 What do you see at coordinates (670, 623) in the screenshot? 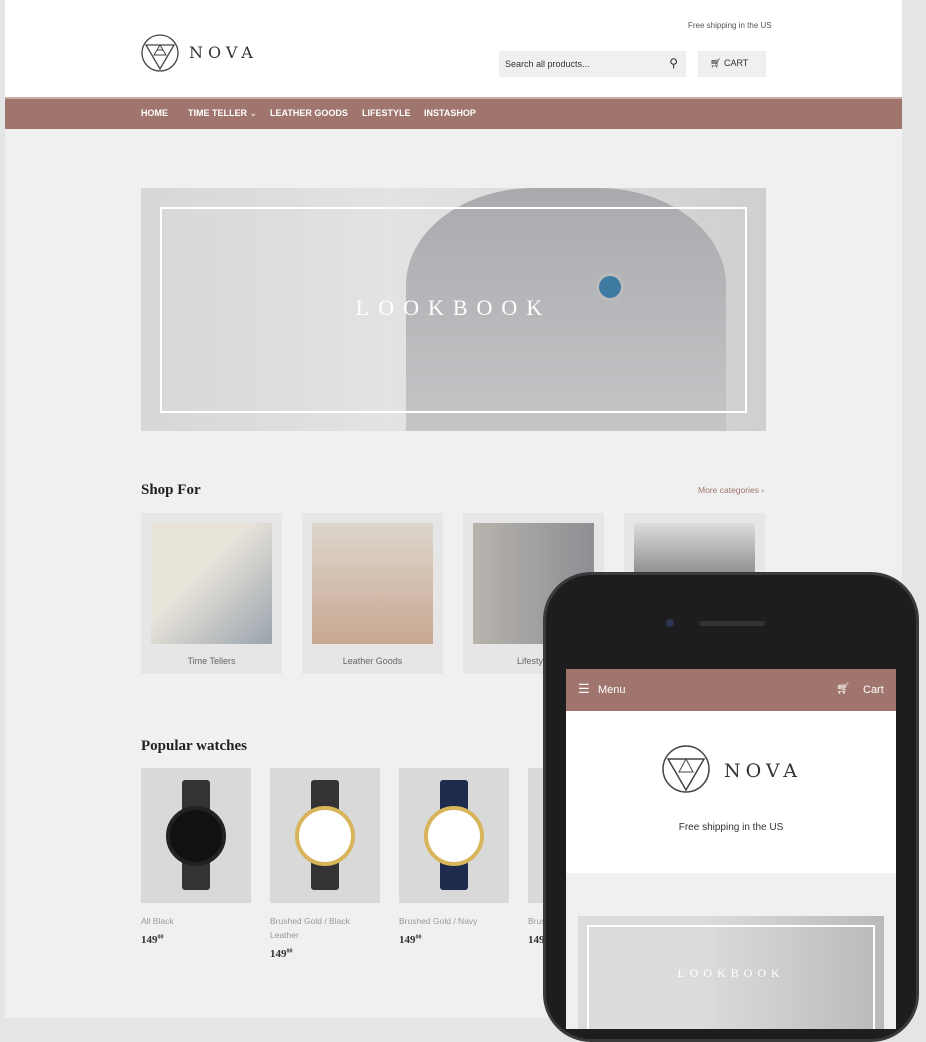
I see `camera-icon` at bounding box center [670, 623].